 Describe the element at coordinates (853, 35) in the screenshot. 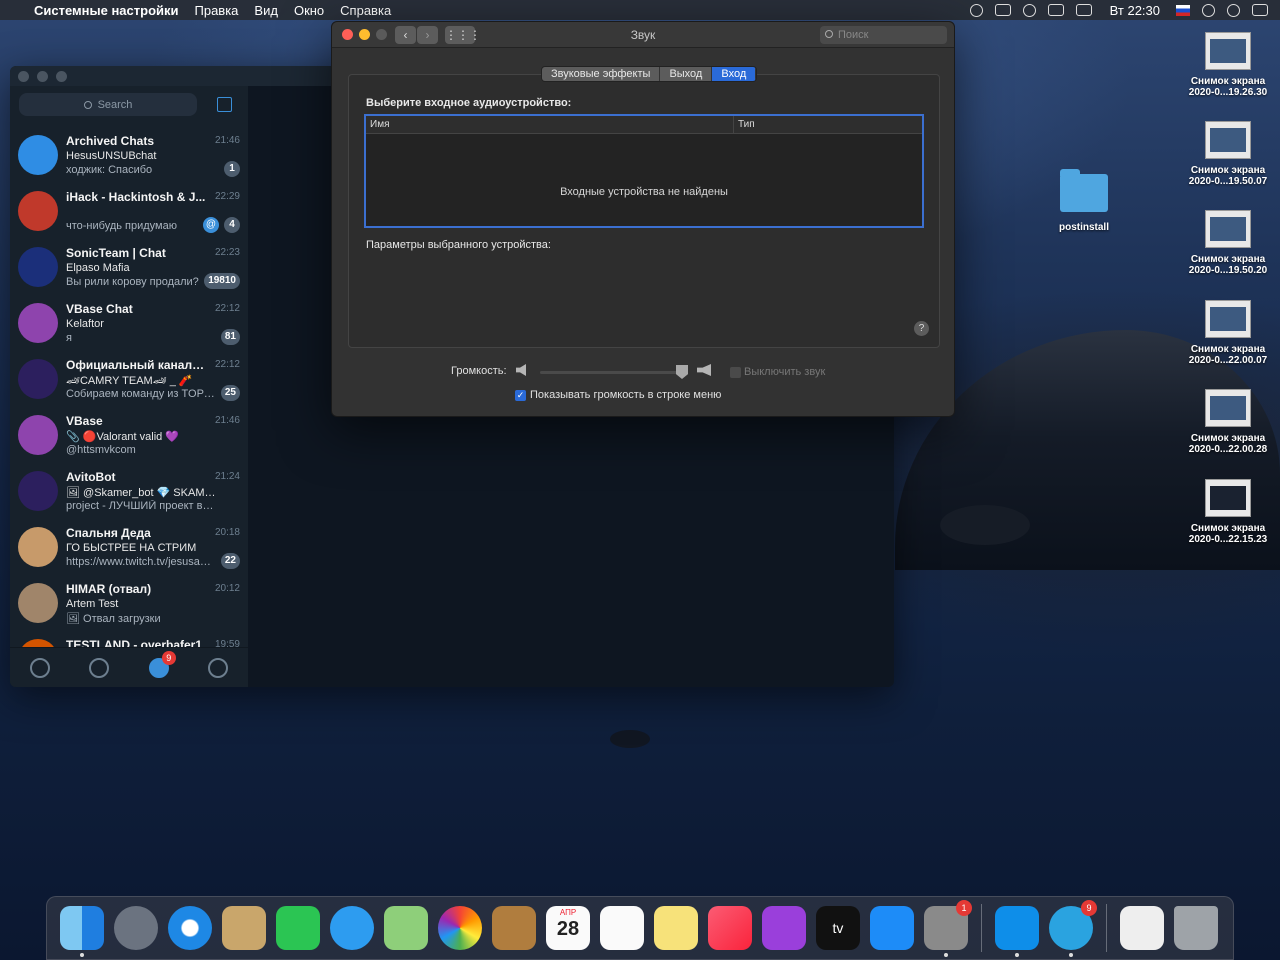

I see `search-placeholder: Поиск` at that location.